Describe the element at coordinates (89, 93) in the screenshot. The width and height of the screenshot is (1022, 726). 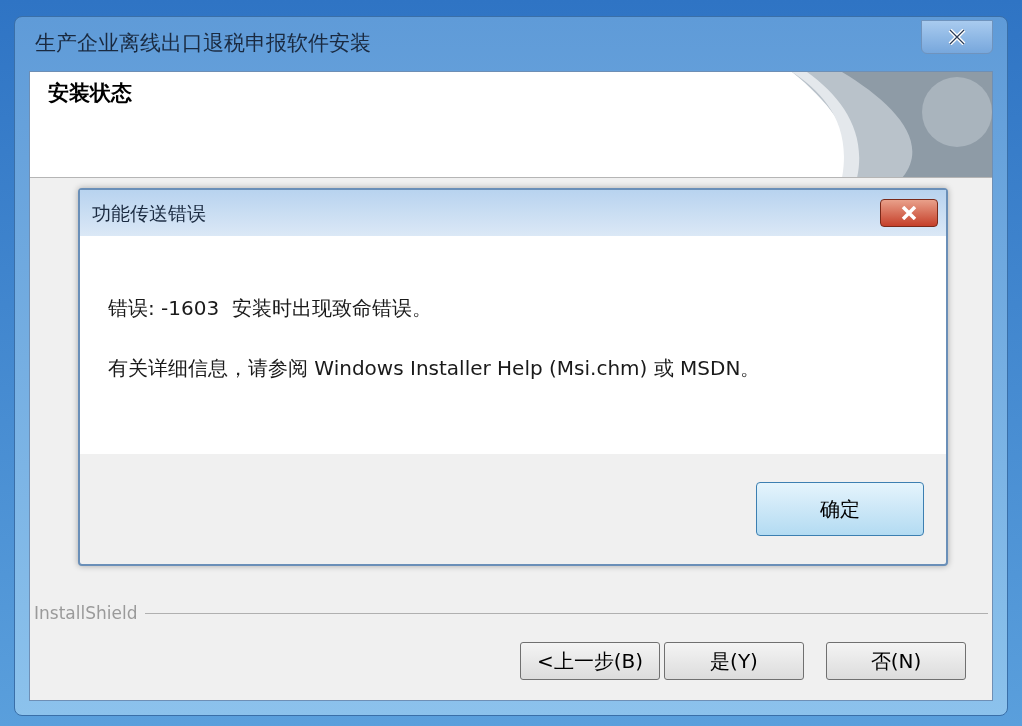
I see `header-title: 安装状态` at that location.